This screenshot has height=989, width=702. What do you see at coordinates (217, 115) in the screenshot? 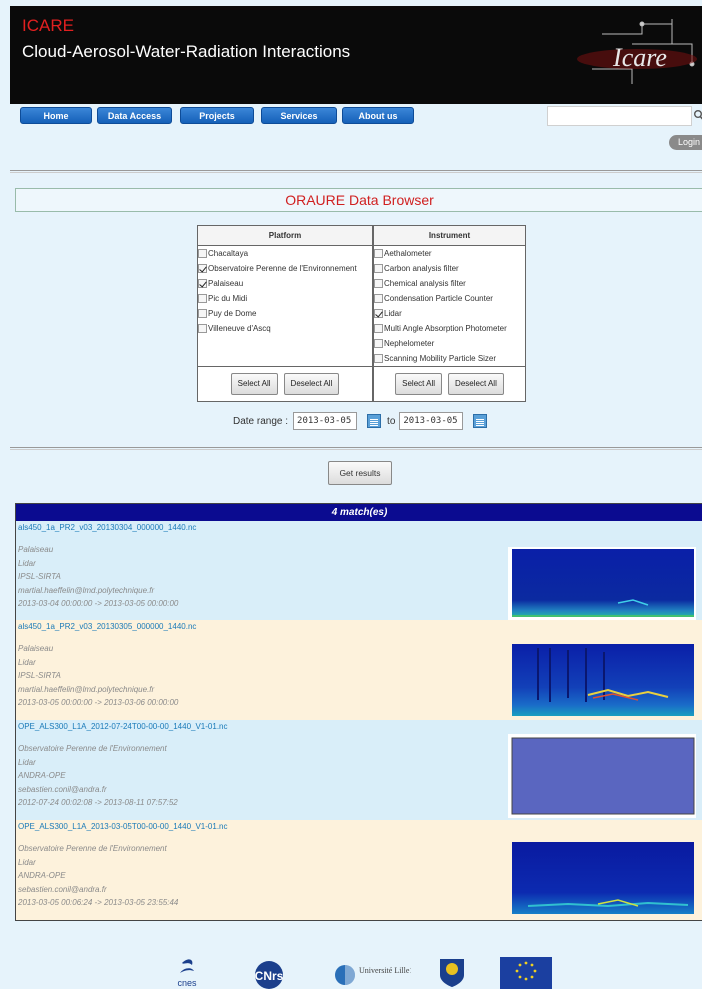
I see `nav-projects: Projects` at bounding box center [217, 115].